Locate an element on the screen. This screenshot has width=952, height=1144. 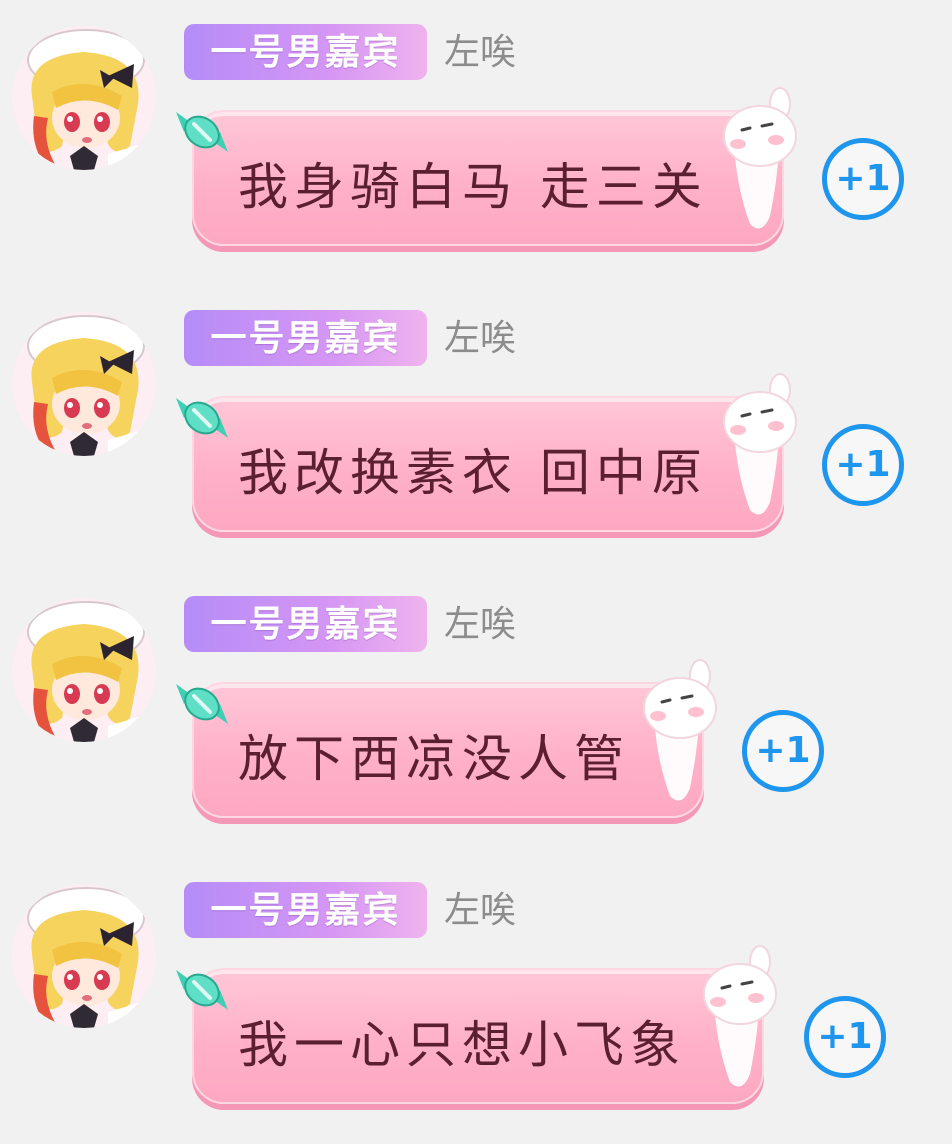
message-bubble: 我一心只想小飞象 is located at coordinates (478, 1036).